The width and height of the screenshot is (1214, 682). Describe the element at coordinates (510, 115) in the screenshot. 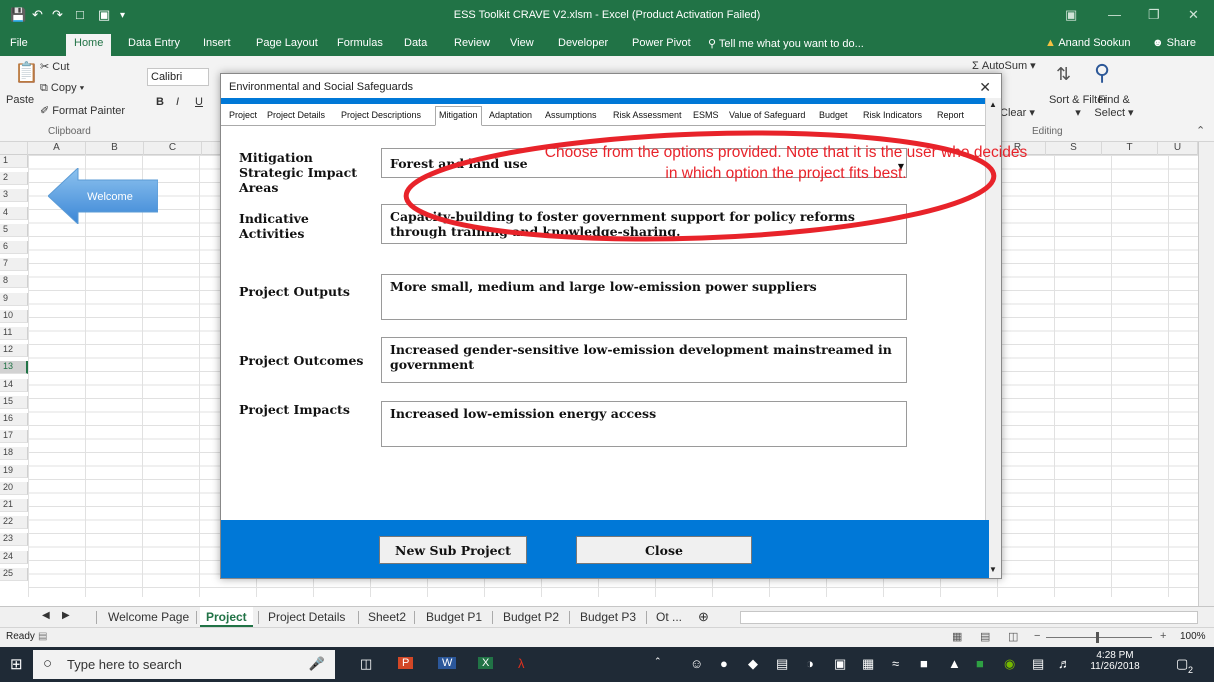

I see `tab-adaptation: Adaptation` at that location.